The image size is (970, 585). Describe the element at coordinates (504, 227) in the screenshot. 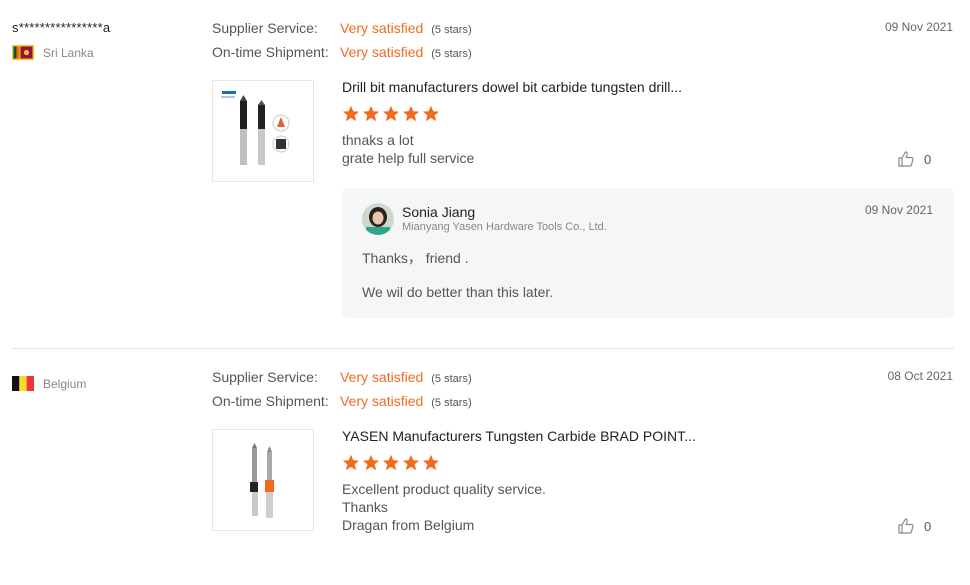

I see `reply-company: Mianyang Yasen Hardware Tools Co., Ltd.` at that location.